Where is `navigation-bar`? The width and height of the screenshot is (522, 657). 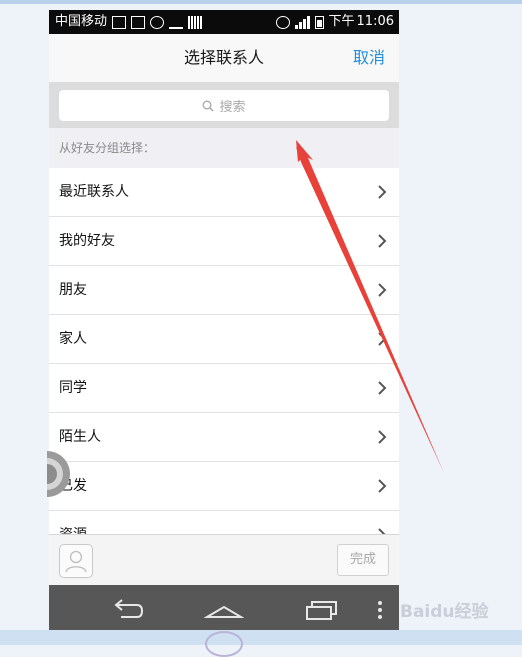
navigation-bar is located at coordinates (224, 609).